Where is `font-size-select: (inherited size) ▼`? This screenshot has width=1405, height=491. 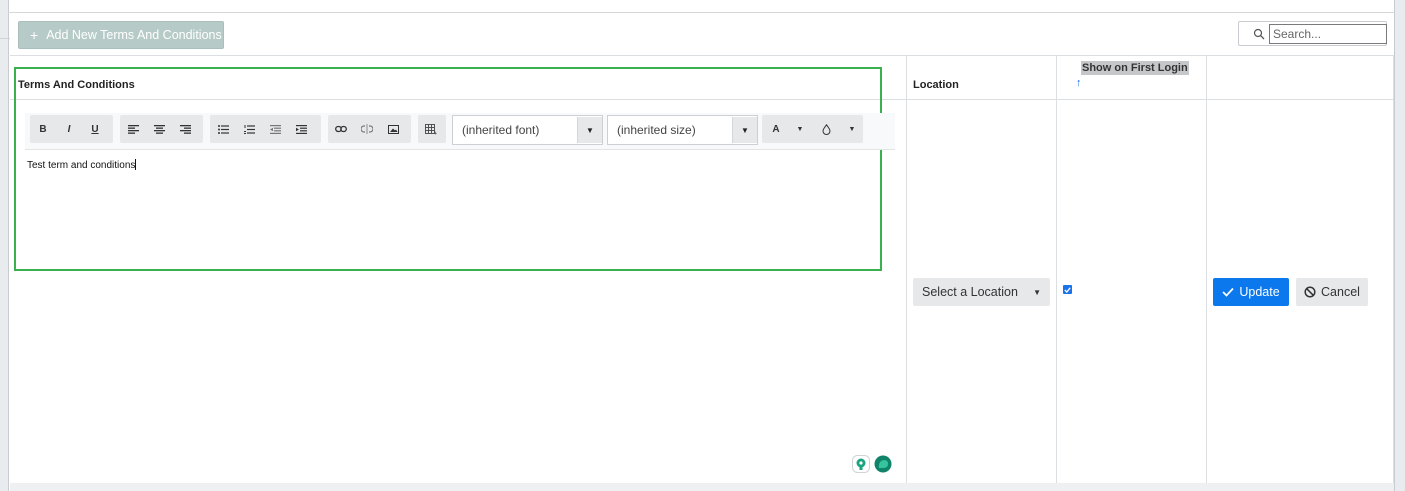
font-size-select: (inherited size) ▼ is located at coordinates (682, 130).